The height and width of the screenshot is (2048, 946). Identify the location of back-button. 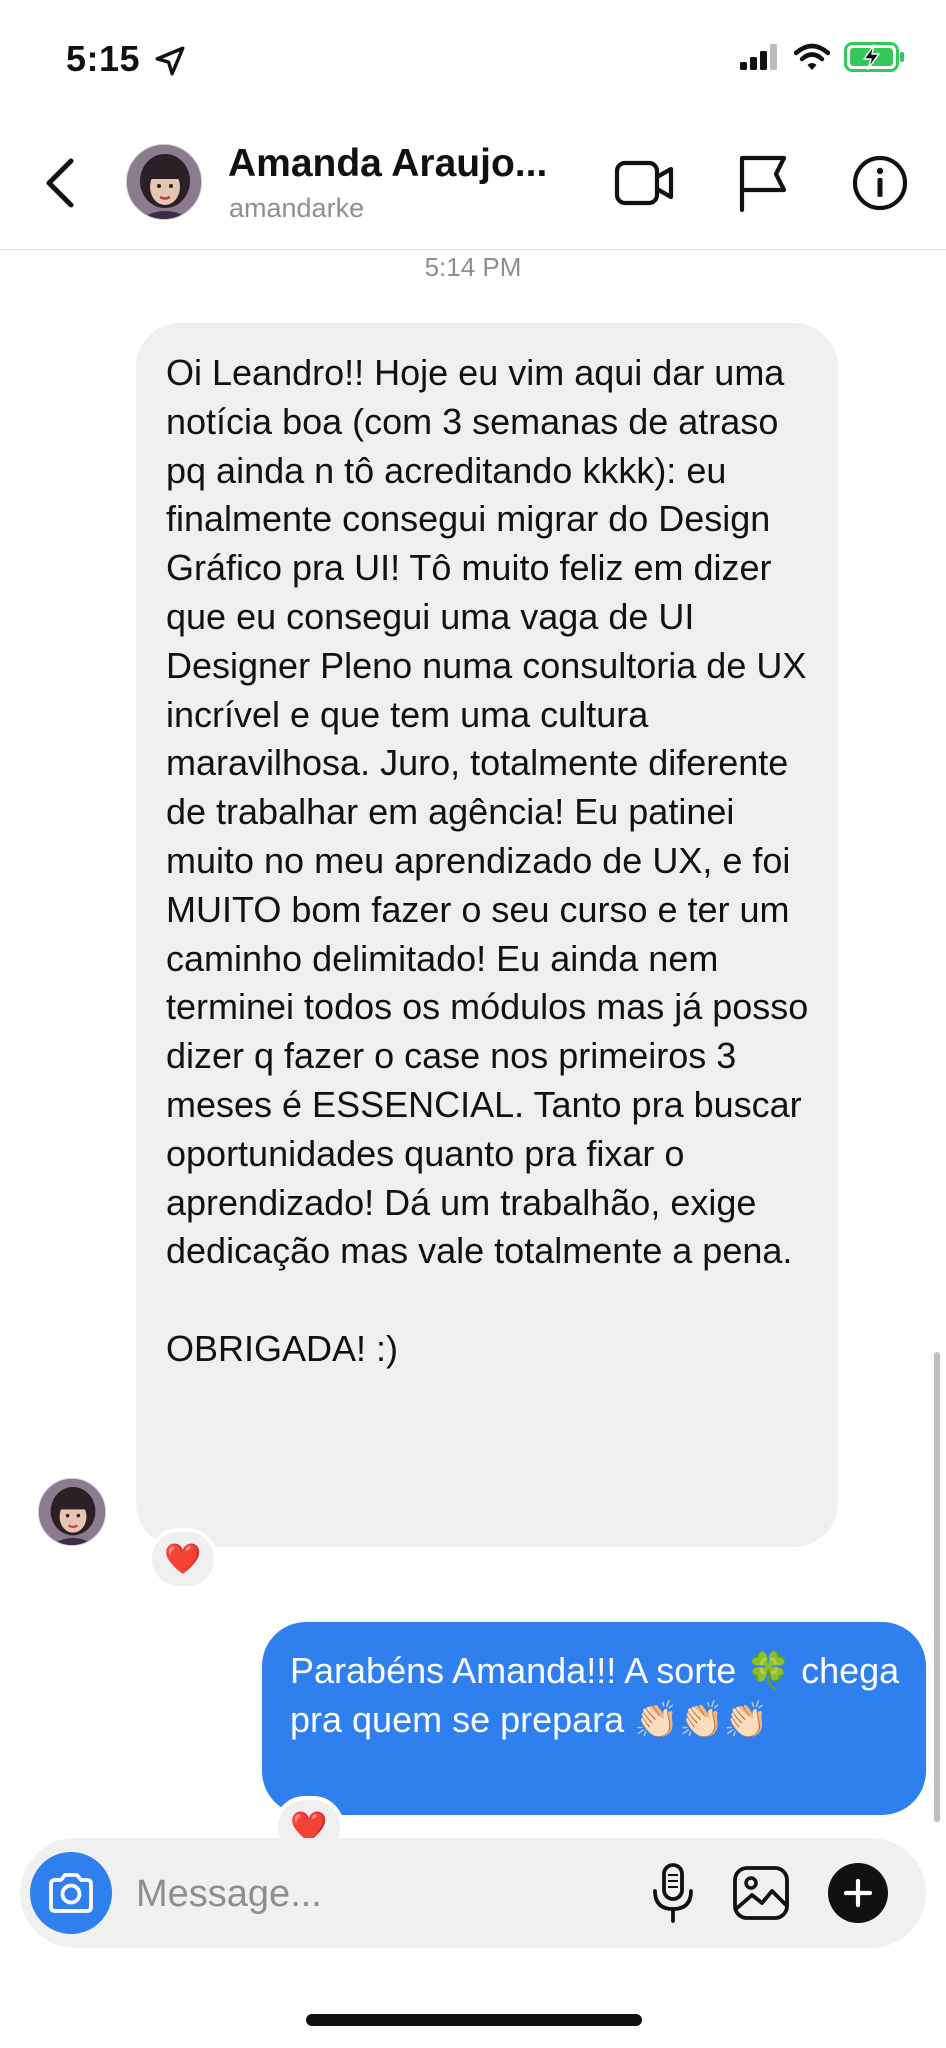
(60, 183).